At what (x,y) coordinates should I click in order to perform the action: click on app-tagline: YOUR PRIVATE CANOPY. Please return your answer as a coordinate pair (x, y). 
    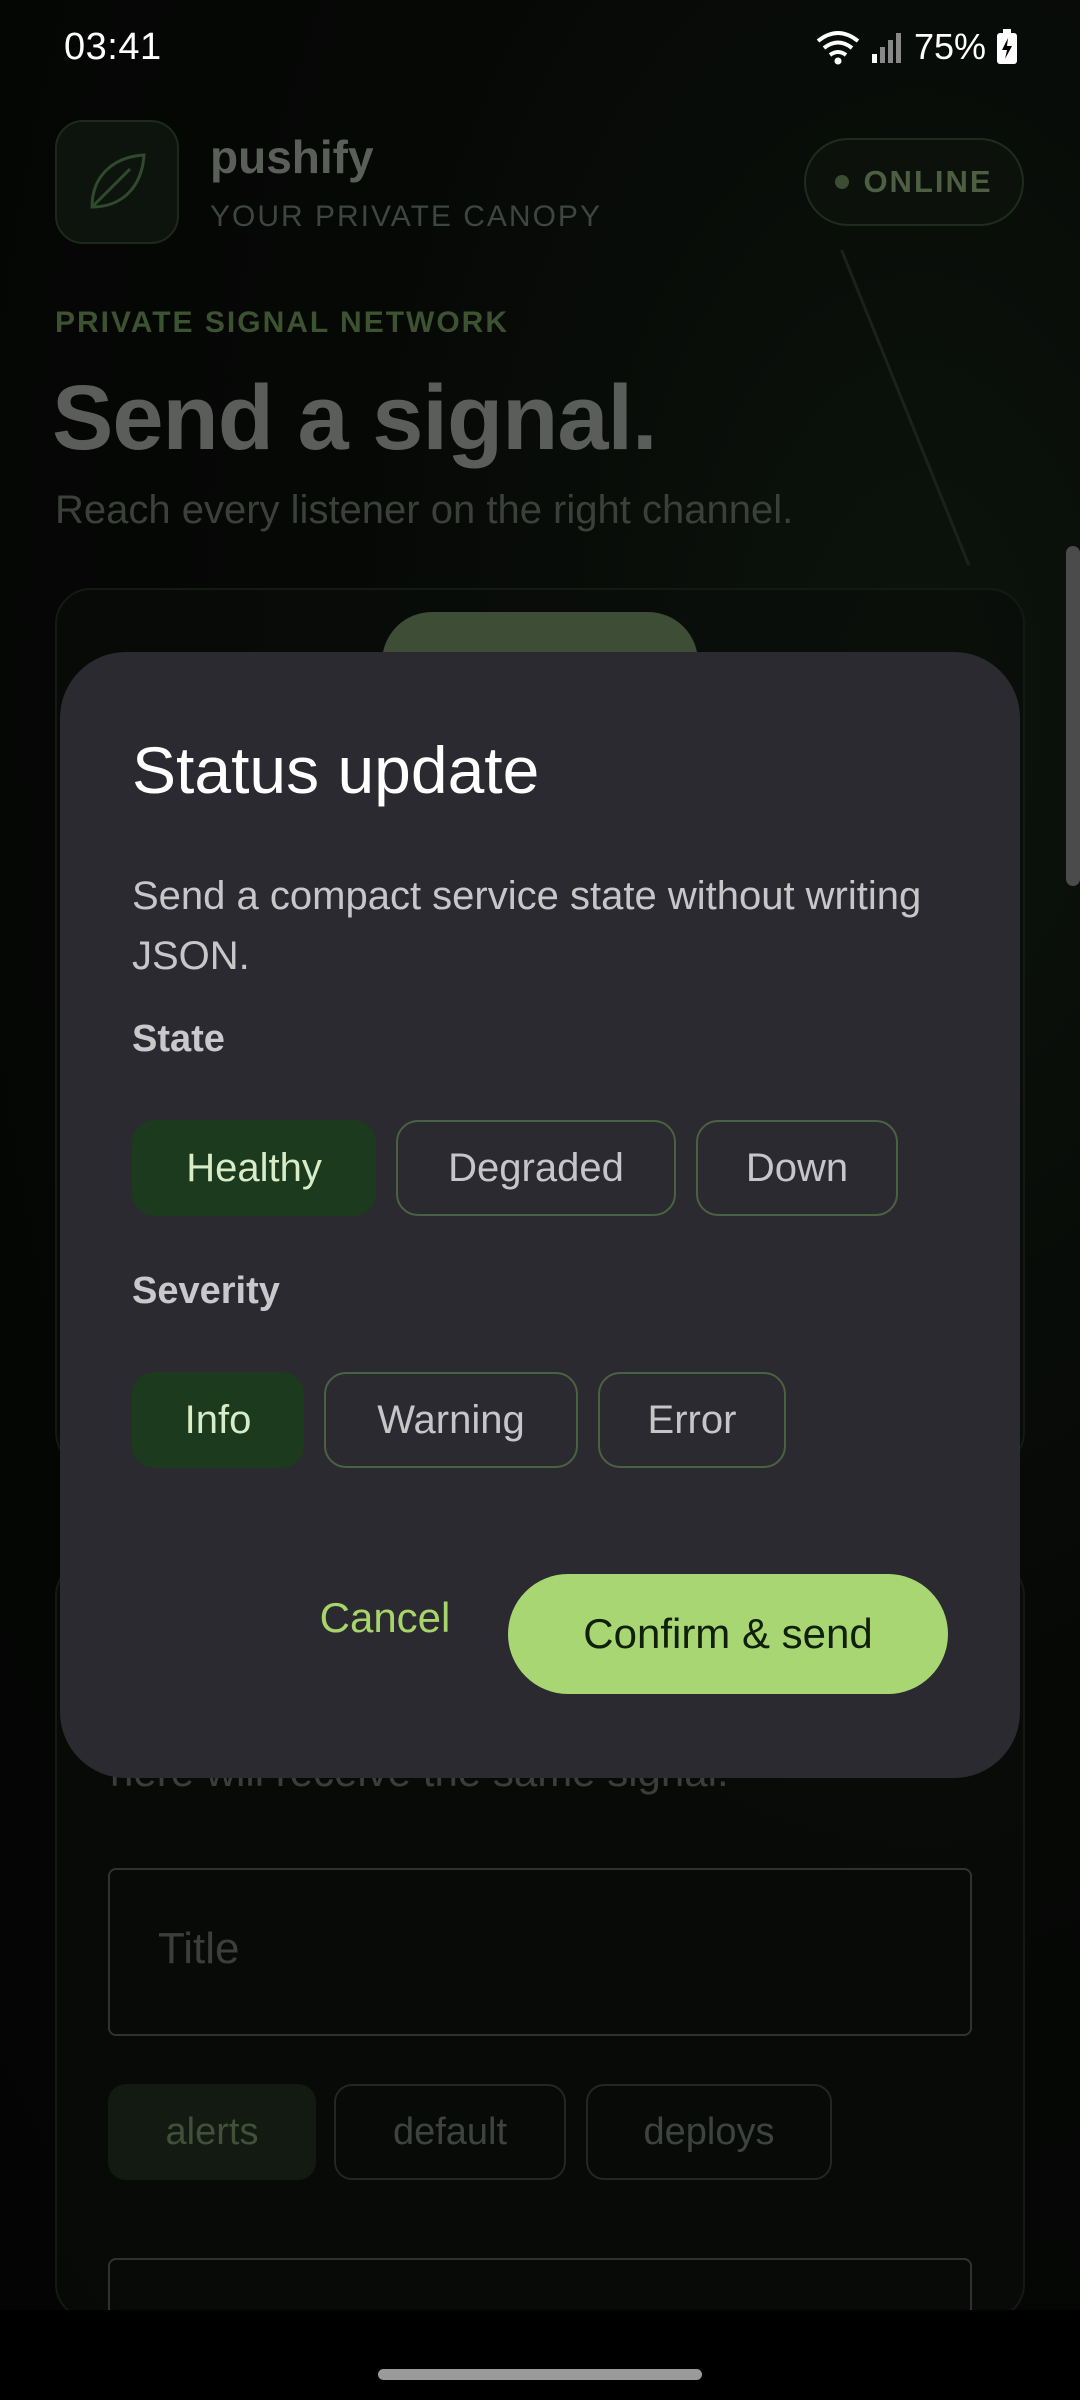
    Looking at the image, I should click on (406, 216).